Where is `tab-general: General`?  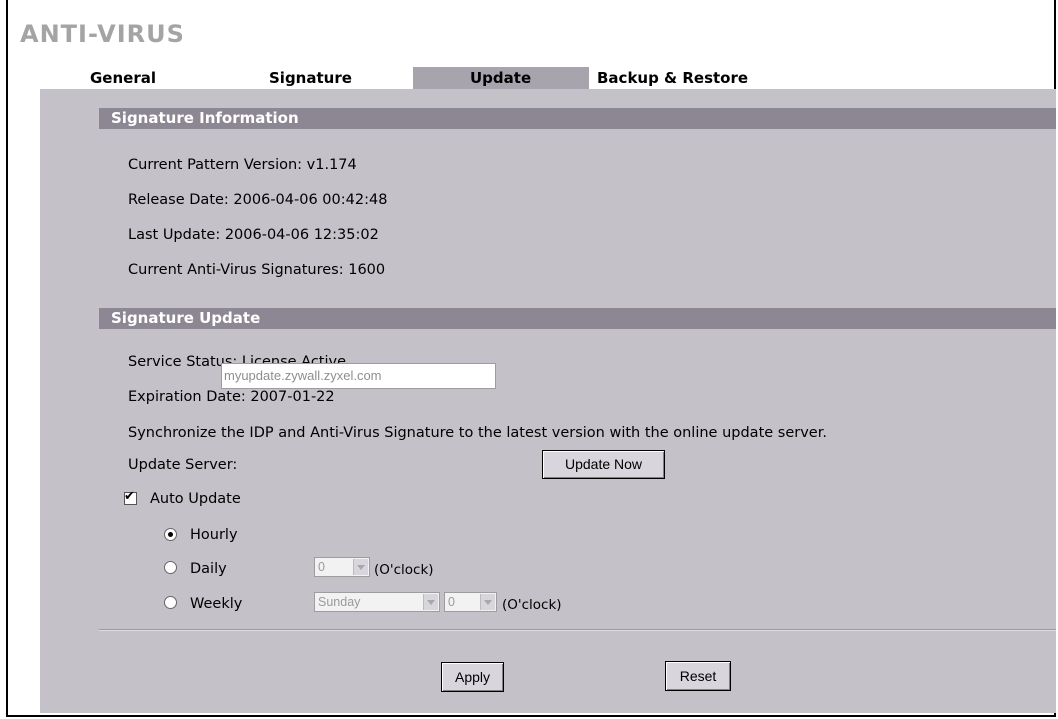 tab-general: General is located at coordinates (133, 78).